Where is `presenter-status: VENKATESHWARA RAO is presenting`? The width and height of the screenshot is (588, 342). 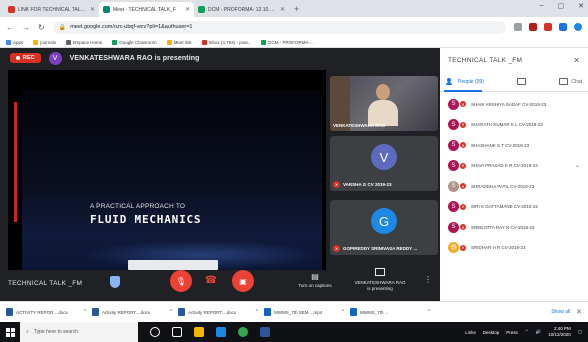
presenter-status: VENKATESHWARA RAO is presenting is located at coordinates (134, 58).